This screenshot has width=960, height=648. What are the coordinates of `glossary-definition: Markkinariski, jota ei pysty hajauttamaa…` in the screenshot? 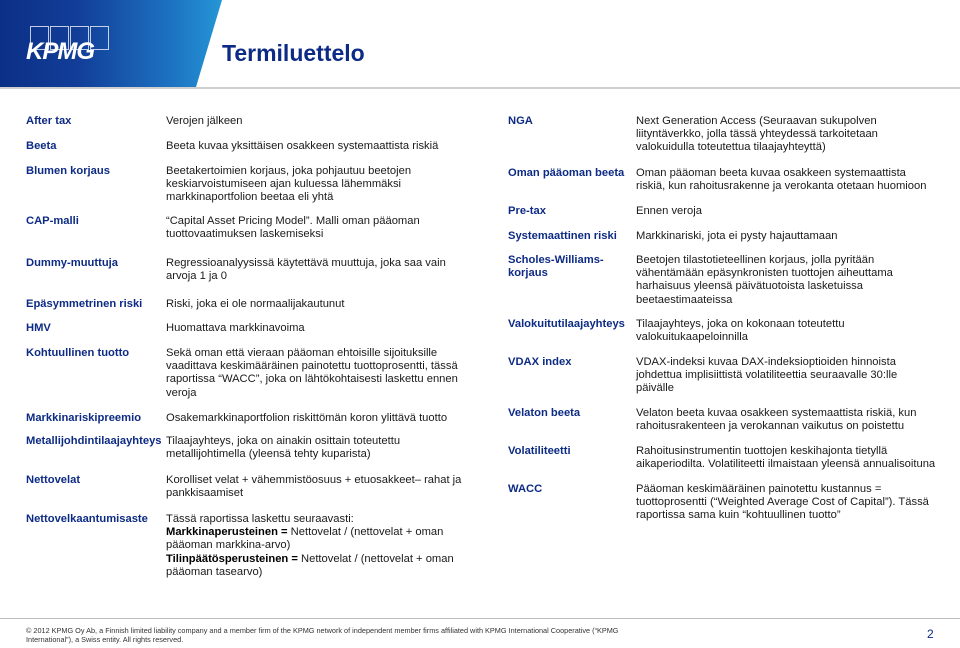 It's located at (737, 236).